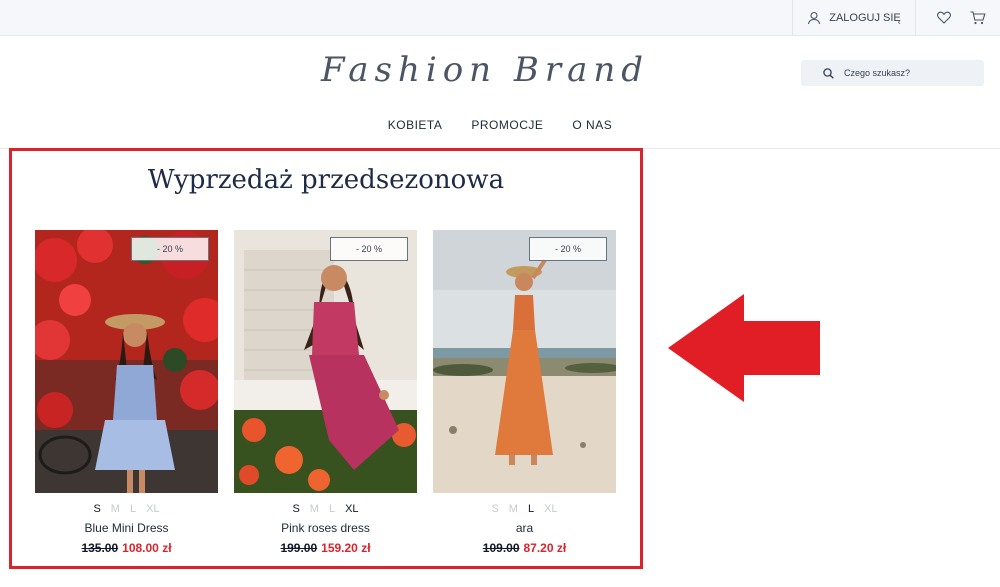 The image size is (1000, 587). What do you see at coordinates (814, 17) in the screenshot?
I see `user-icon` at bounding box center [814, 17].